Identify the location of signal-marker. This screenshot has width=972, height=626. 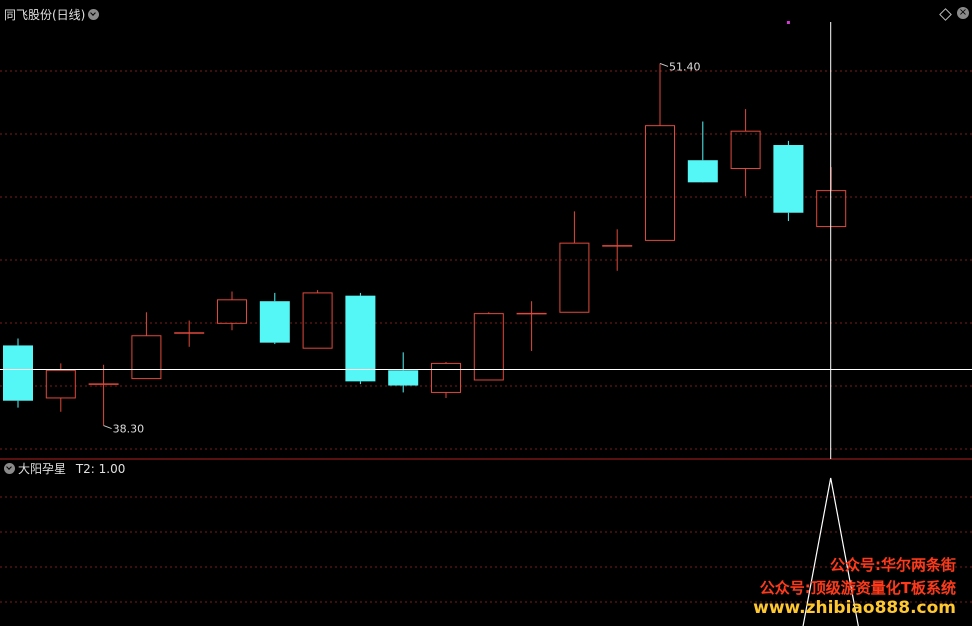
(788, 22).